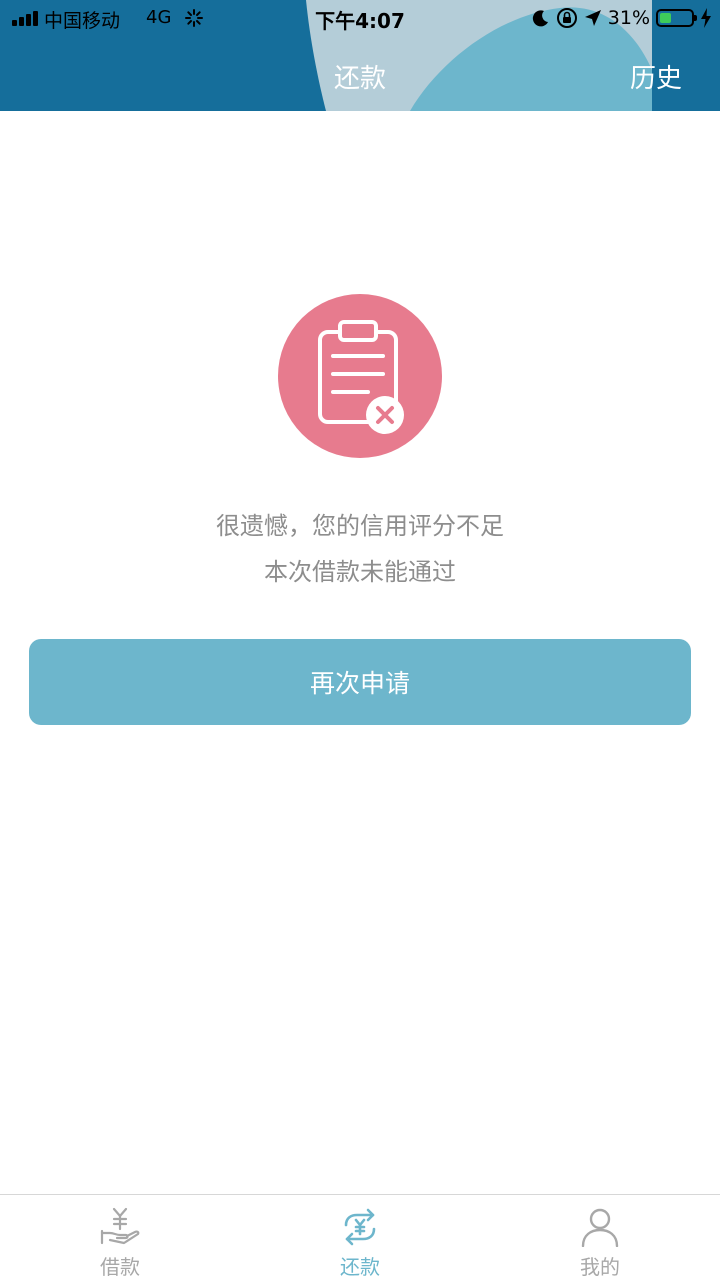 This screenshot has width=720, height=1280. I want to click on history-button: 历史, so click(656, 76).